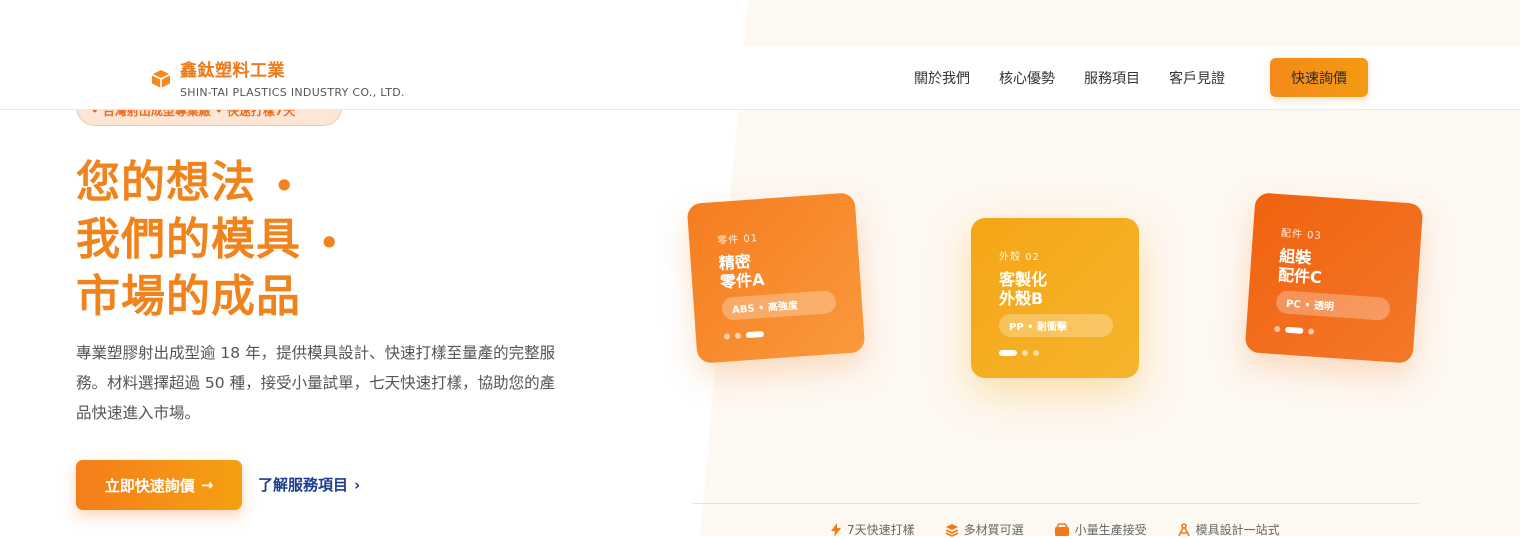 The image size is (1520, 538). I want to click on feature-label: 小量生產接受, so click(1110, 530).